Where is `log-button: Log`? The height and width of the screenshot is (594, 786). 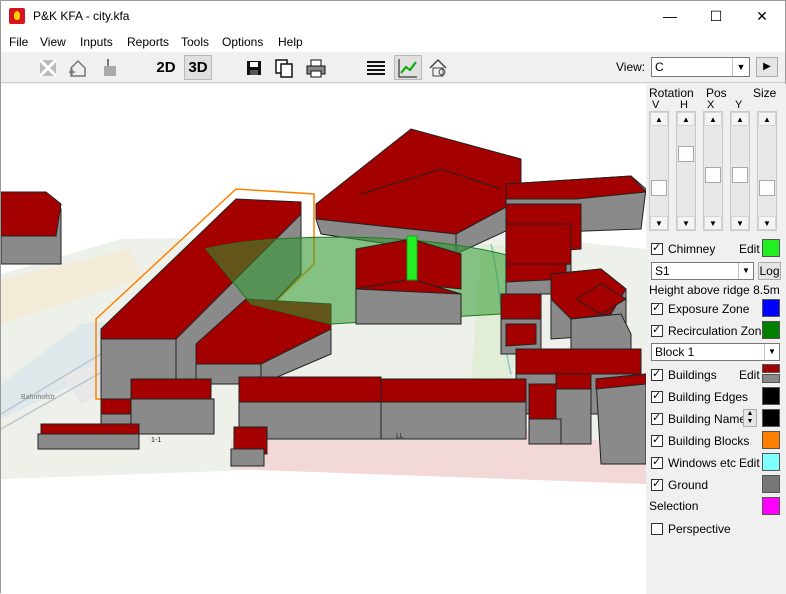
log-button: Log is located at coordinates (769, 271).